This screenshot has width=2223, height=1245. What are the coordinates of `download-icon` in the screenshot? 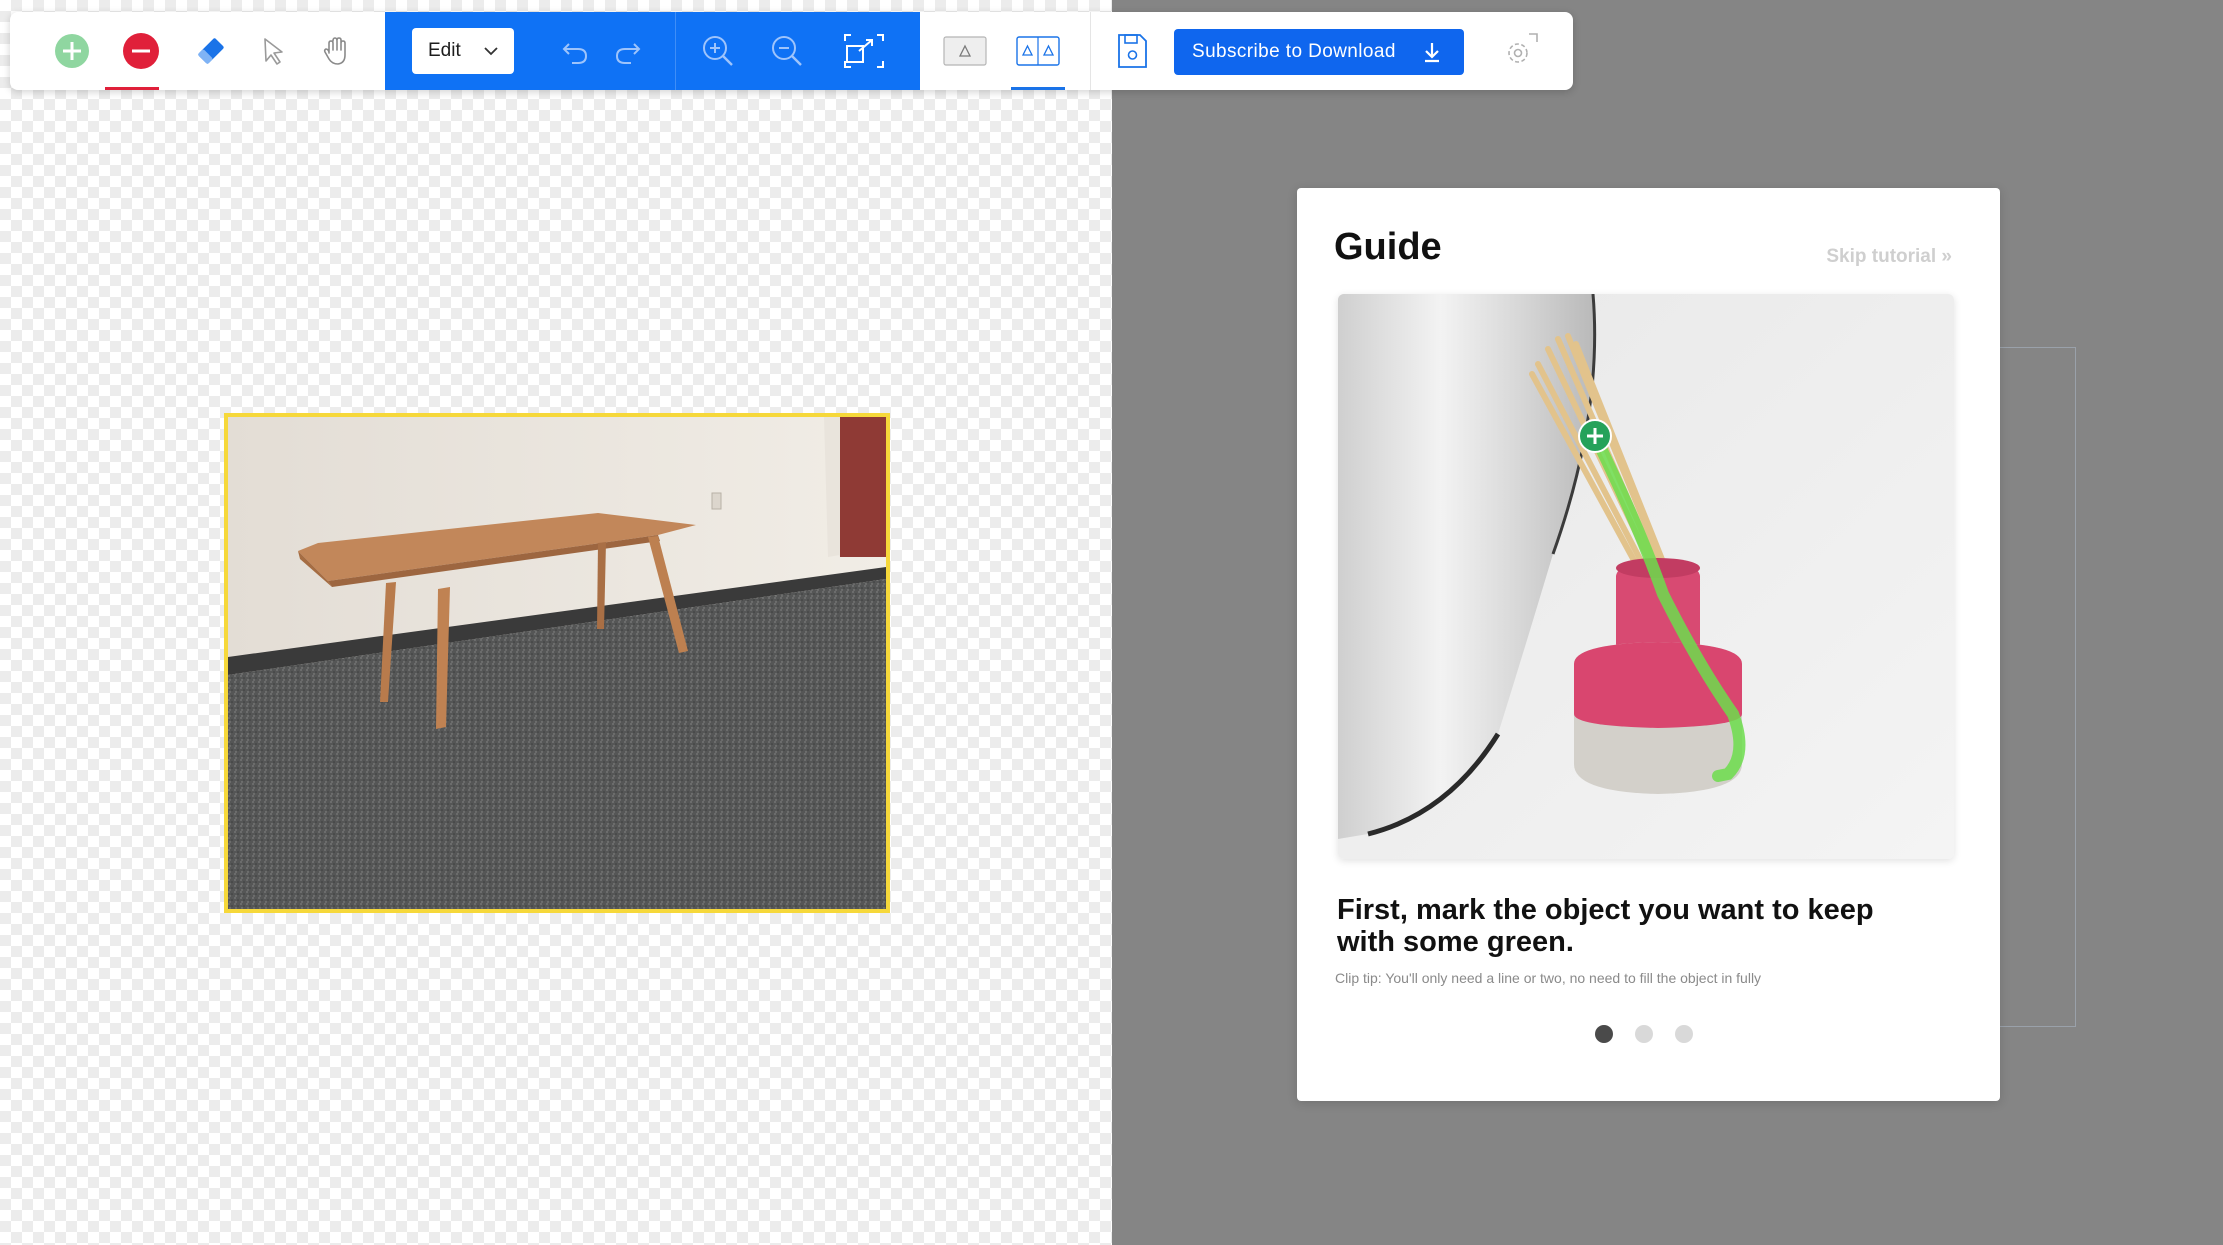 It's located at (1432, 53).